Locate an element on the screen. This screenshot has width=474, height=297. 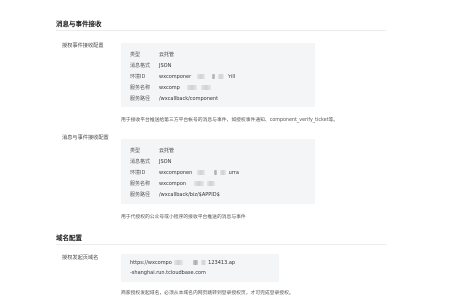
config-value: /wxcallback/biz/$APPID$ is located at coordinates (189, 195).